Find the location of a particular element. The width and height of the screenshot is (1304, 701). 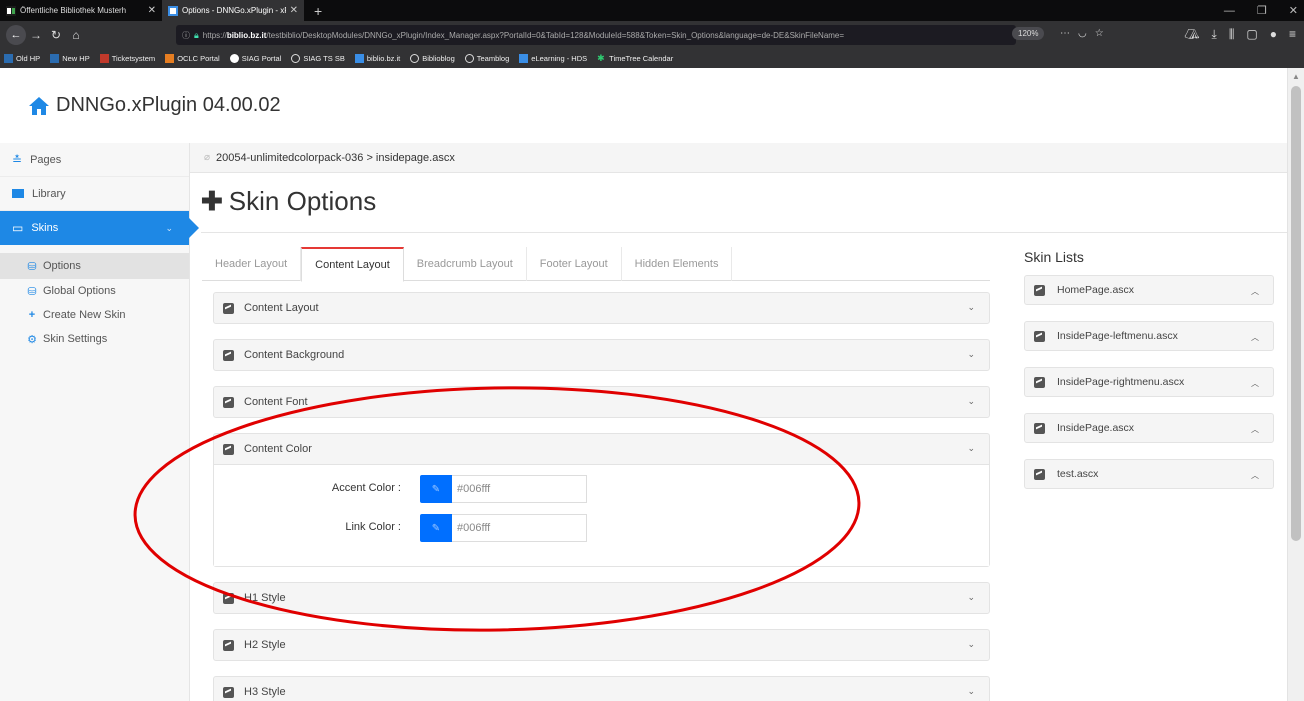

bookmark-item: New HP is located at coordinates (70, 58).